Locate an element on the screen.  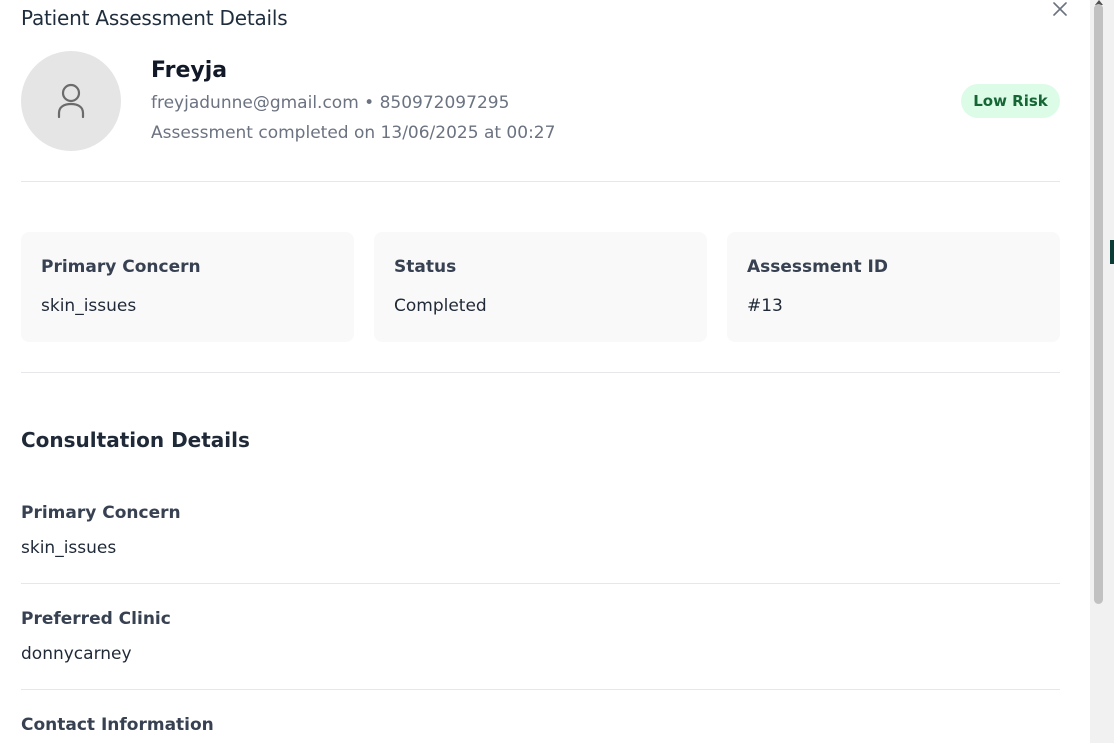
consultation-details-title: Consultation Details is located at coordinates (135, 440).